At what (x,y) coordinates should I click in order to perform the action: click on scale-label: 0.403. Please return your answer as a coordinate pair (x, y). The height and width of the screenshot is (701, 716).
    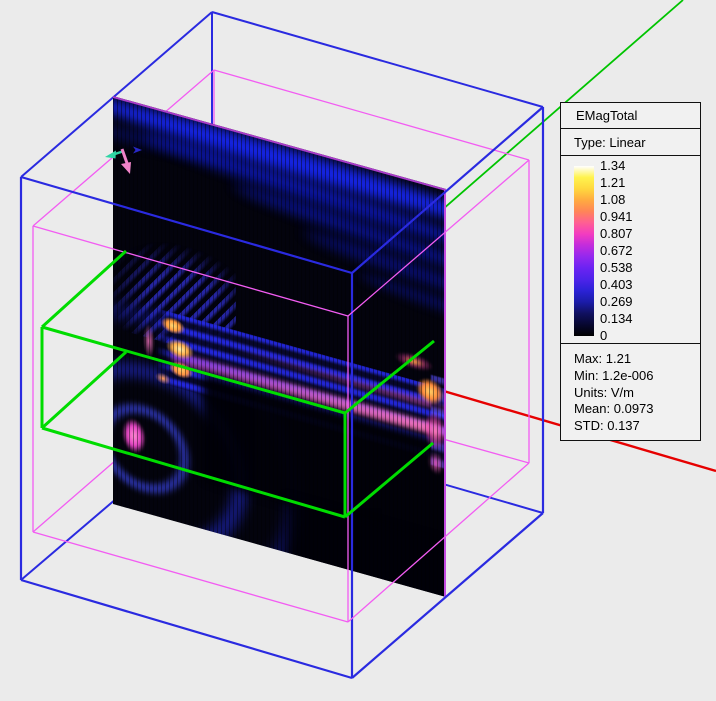
    Looking at the image, I should click on (616, 284).